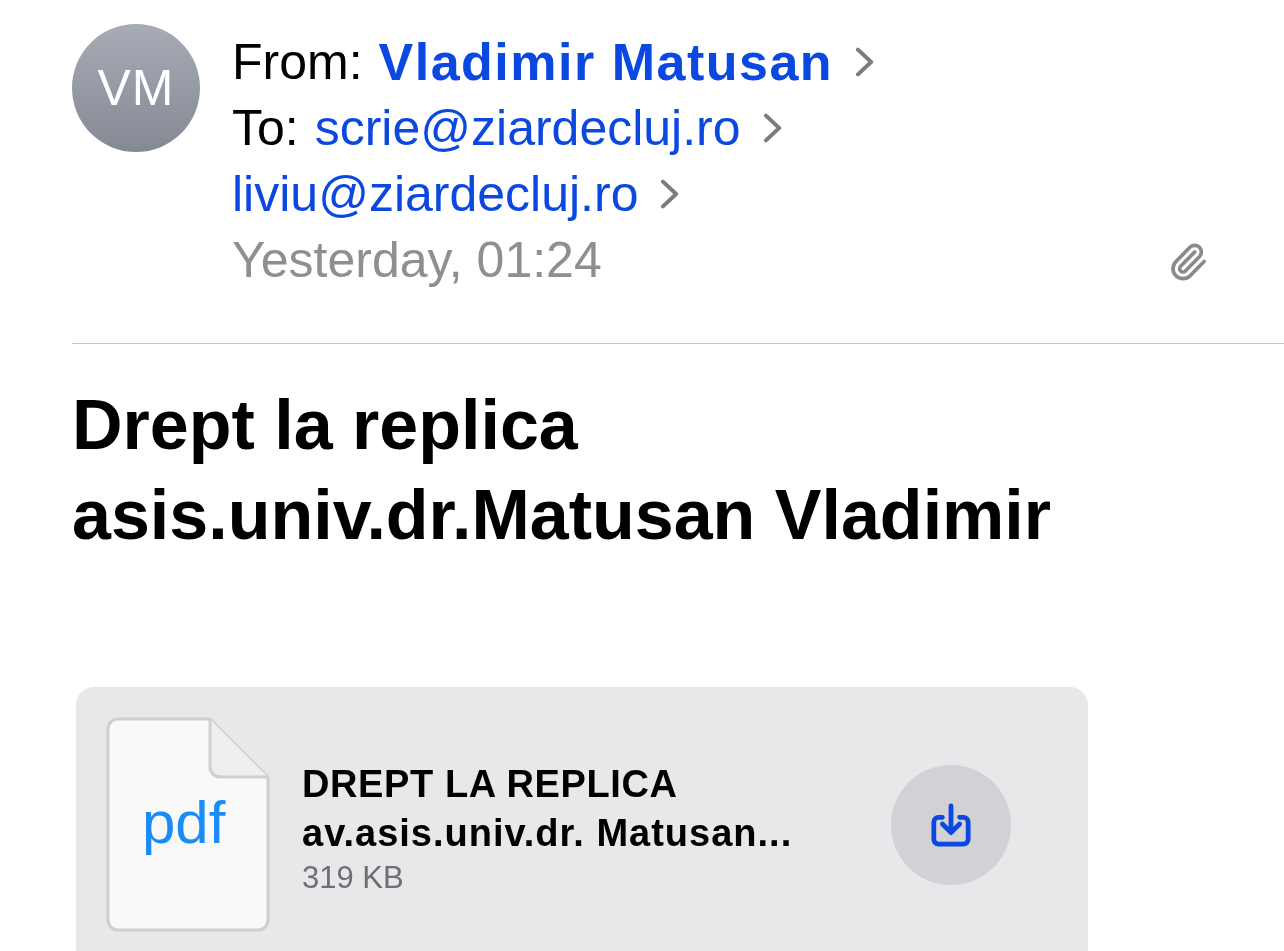 This screenshot has width=1284, height=951. Describe the element at coordinates (353, 878) in the screenshot. I see `attachment-size: 319 KB` at that location.